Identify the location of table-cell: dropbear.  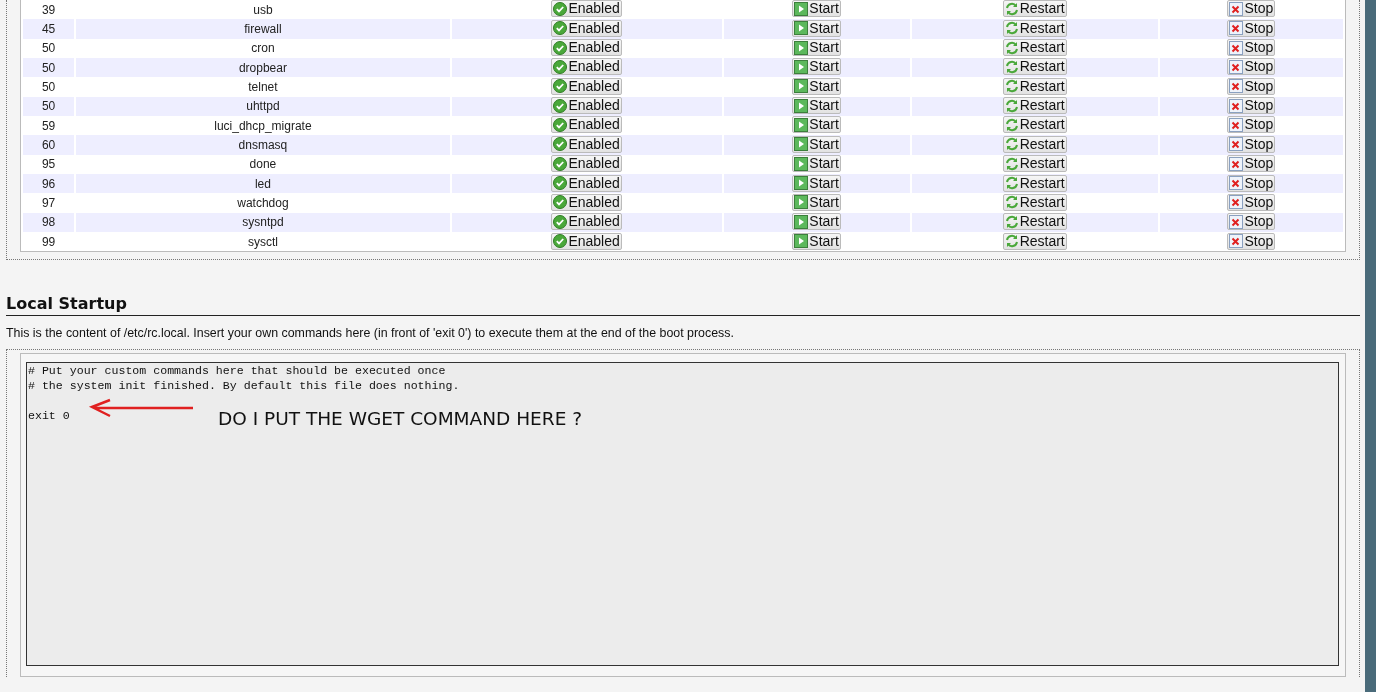
(263, 68).